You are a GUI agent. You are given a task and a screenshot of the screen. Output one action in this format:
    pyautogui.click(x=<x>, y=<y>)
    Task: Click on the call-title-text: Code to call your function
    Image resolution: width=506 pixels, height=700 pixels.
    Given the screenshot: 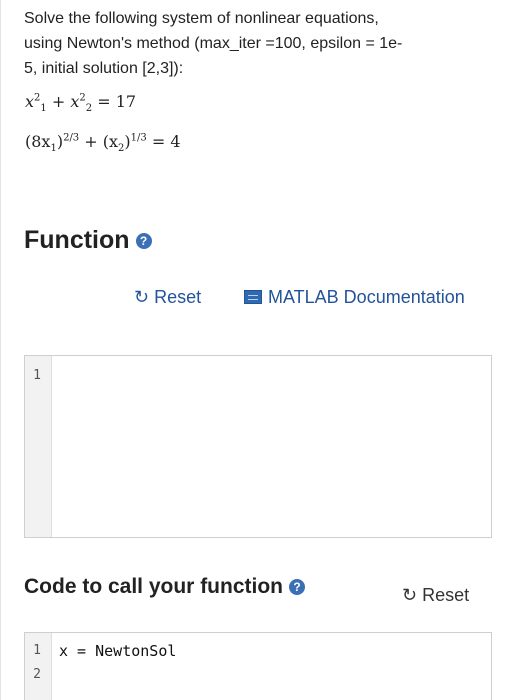 What is the action you would take?
    pyautogui.click(x=154, y=586)
    